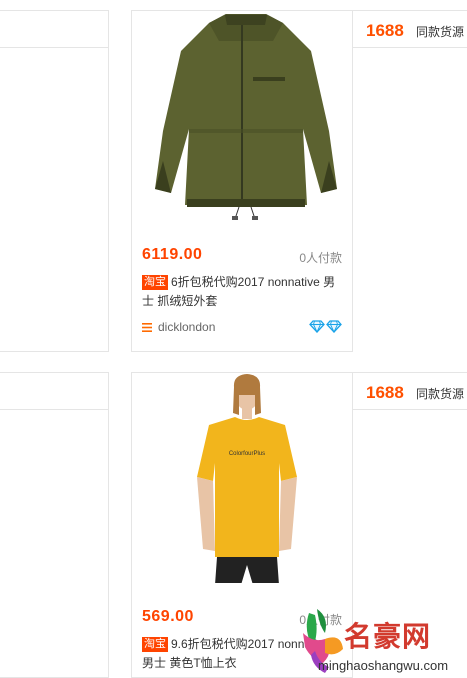 The image size is (467, 678). I want to click on product-image-jacket, so click(246, 116).